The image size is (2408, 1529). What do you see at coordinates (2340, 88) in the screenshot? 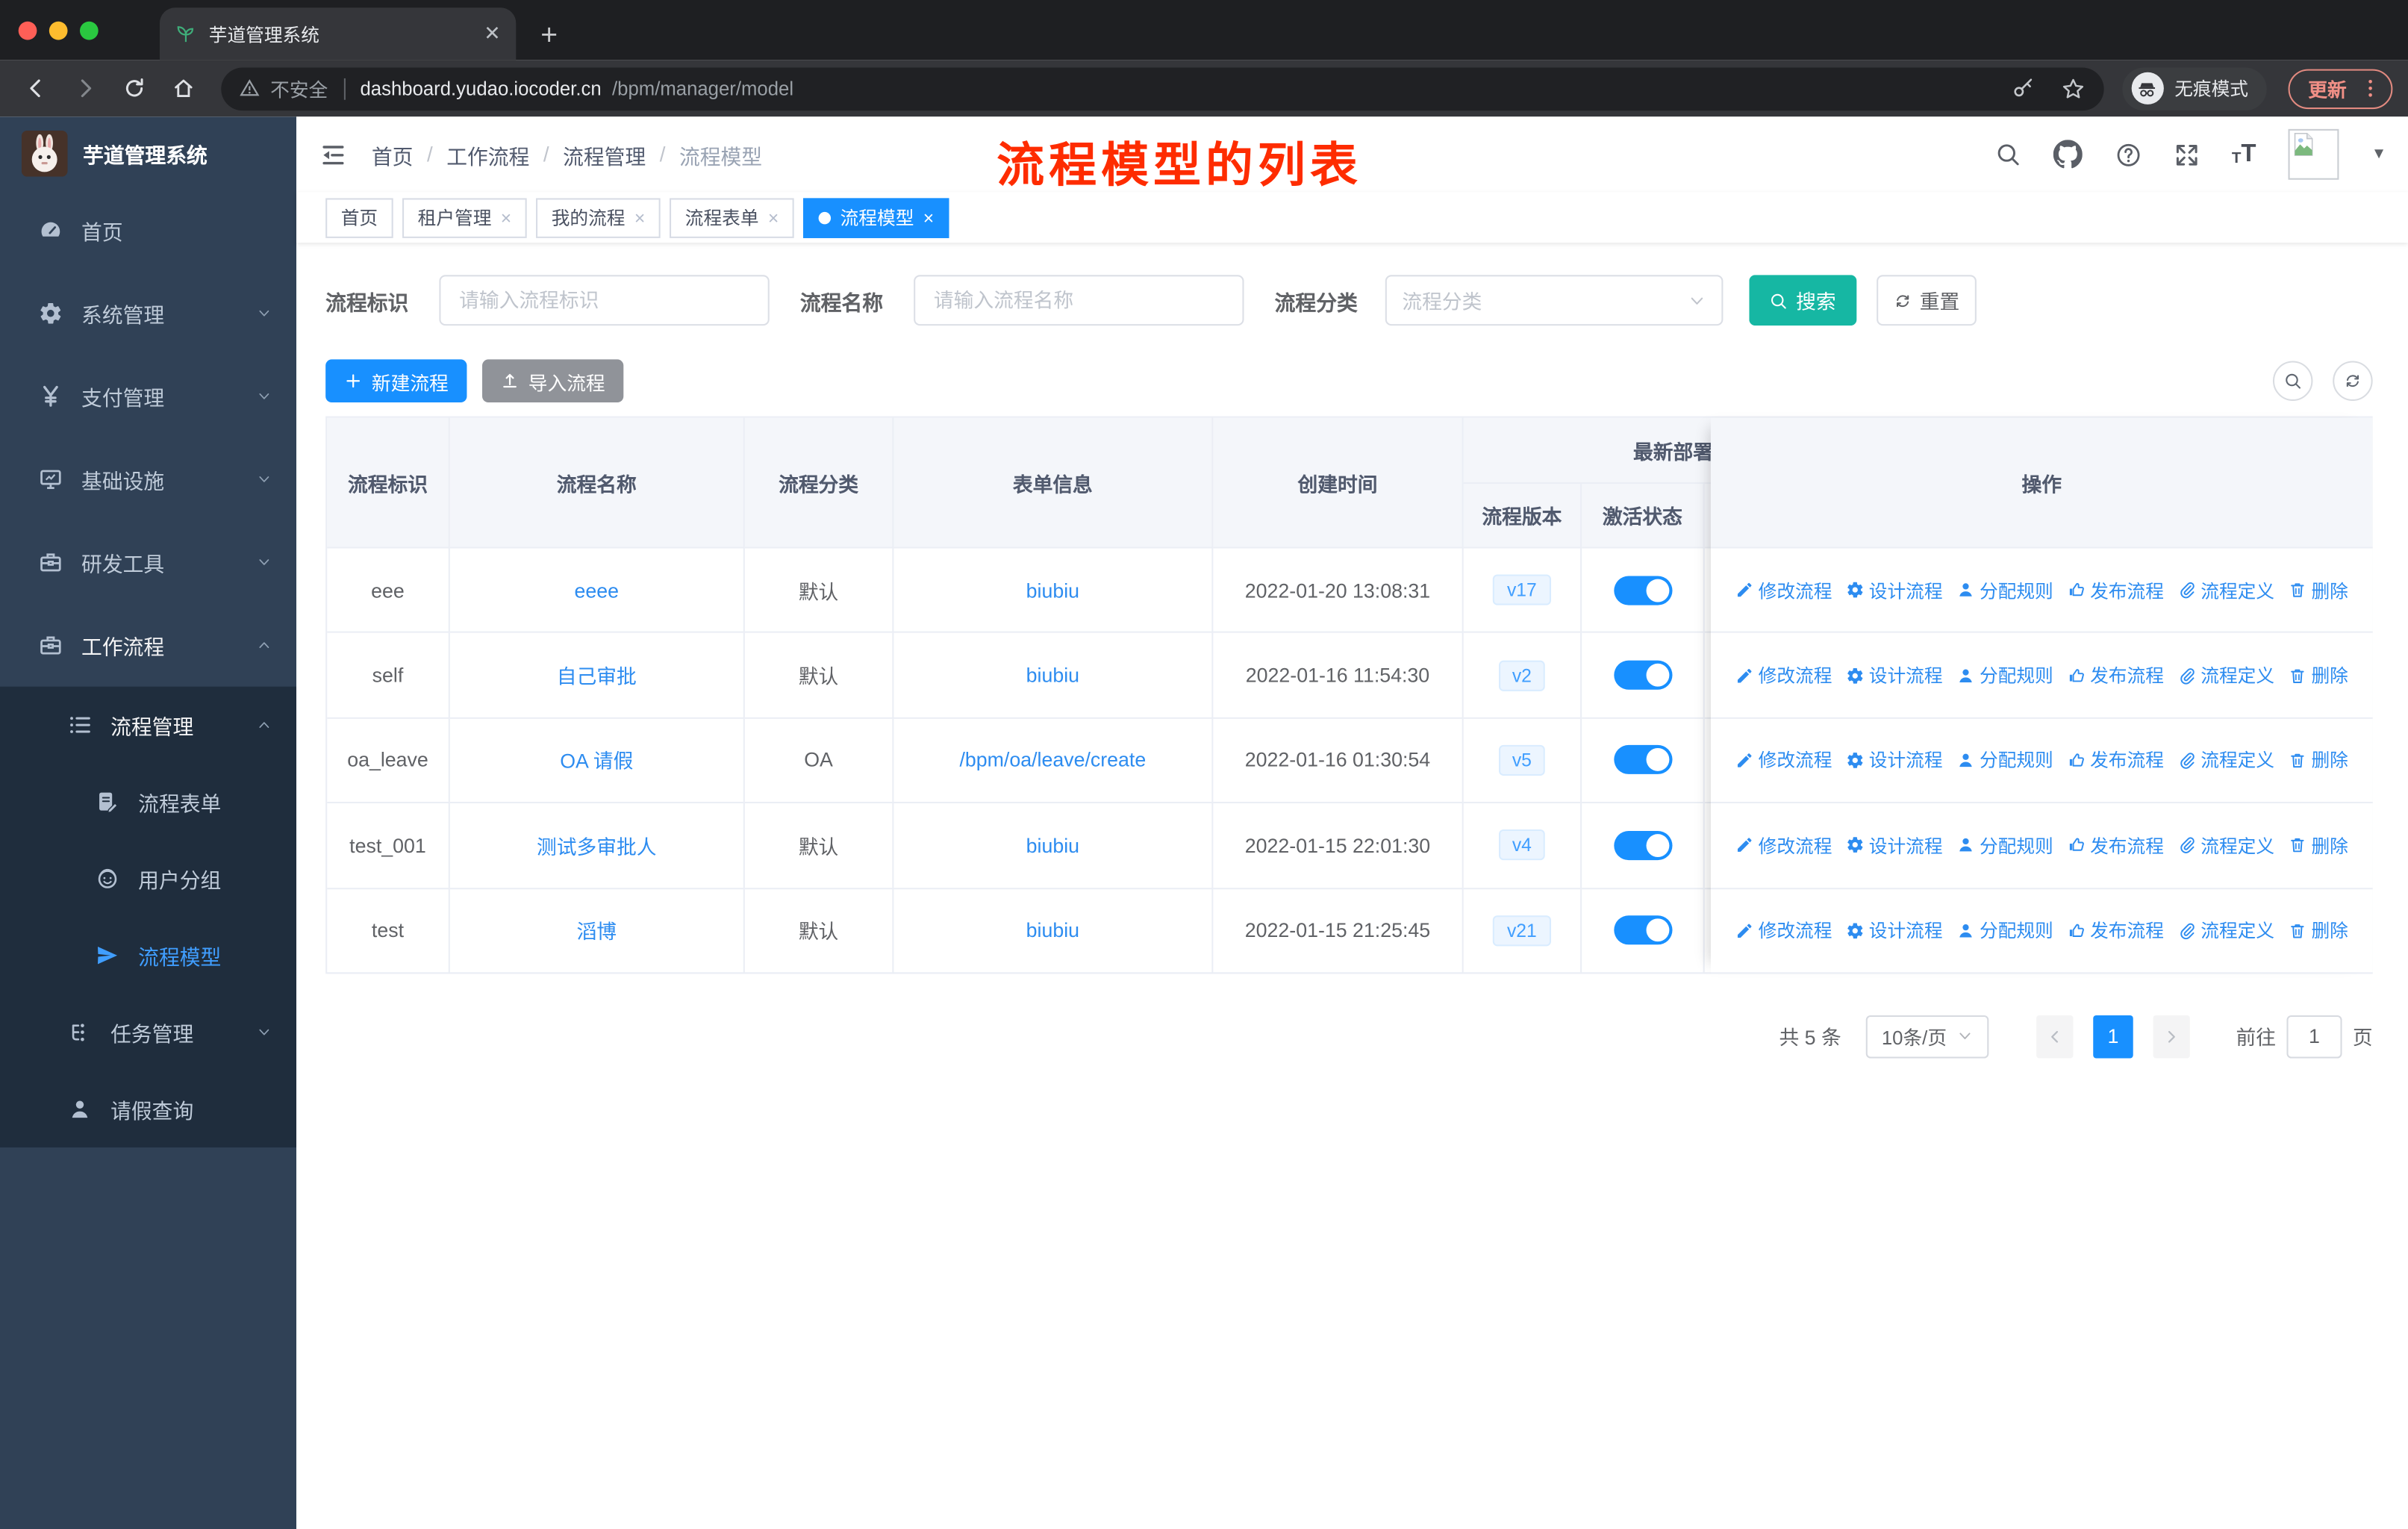
I see `update-button: 更新` at bounding box center [2340, 88].